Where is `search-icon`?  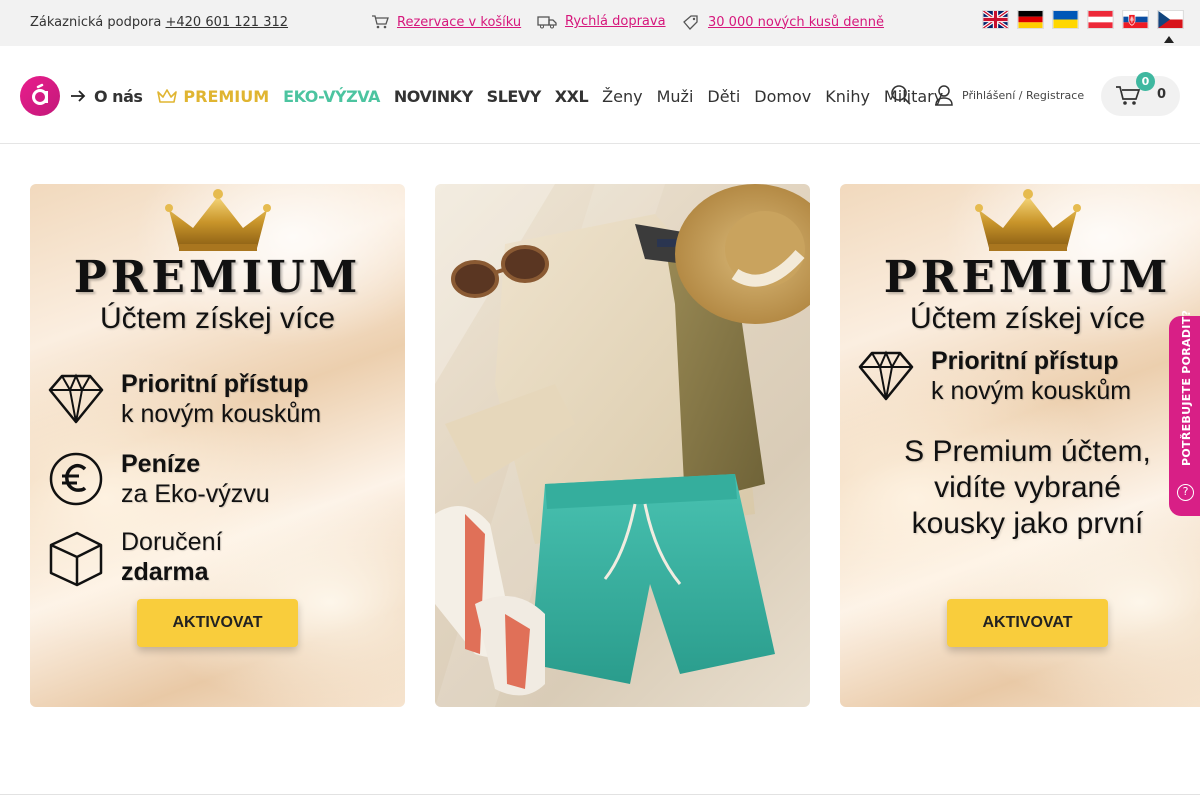 search-icon is located at coordinates (901, 95).